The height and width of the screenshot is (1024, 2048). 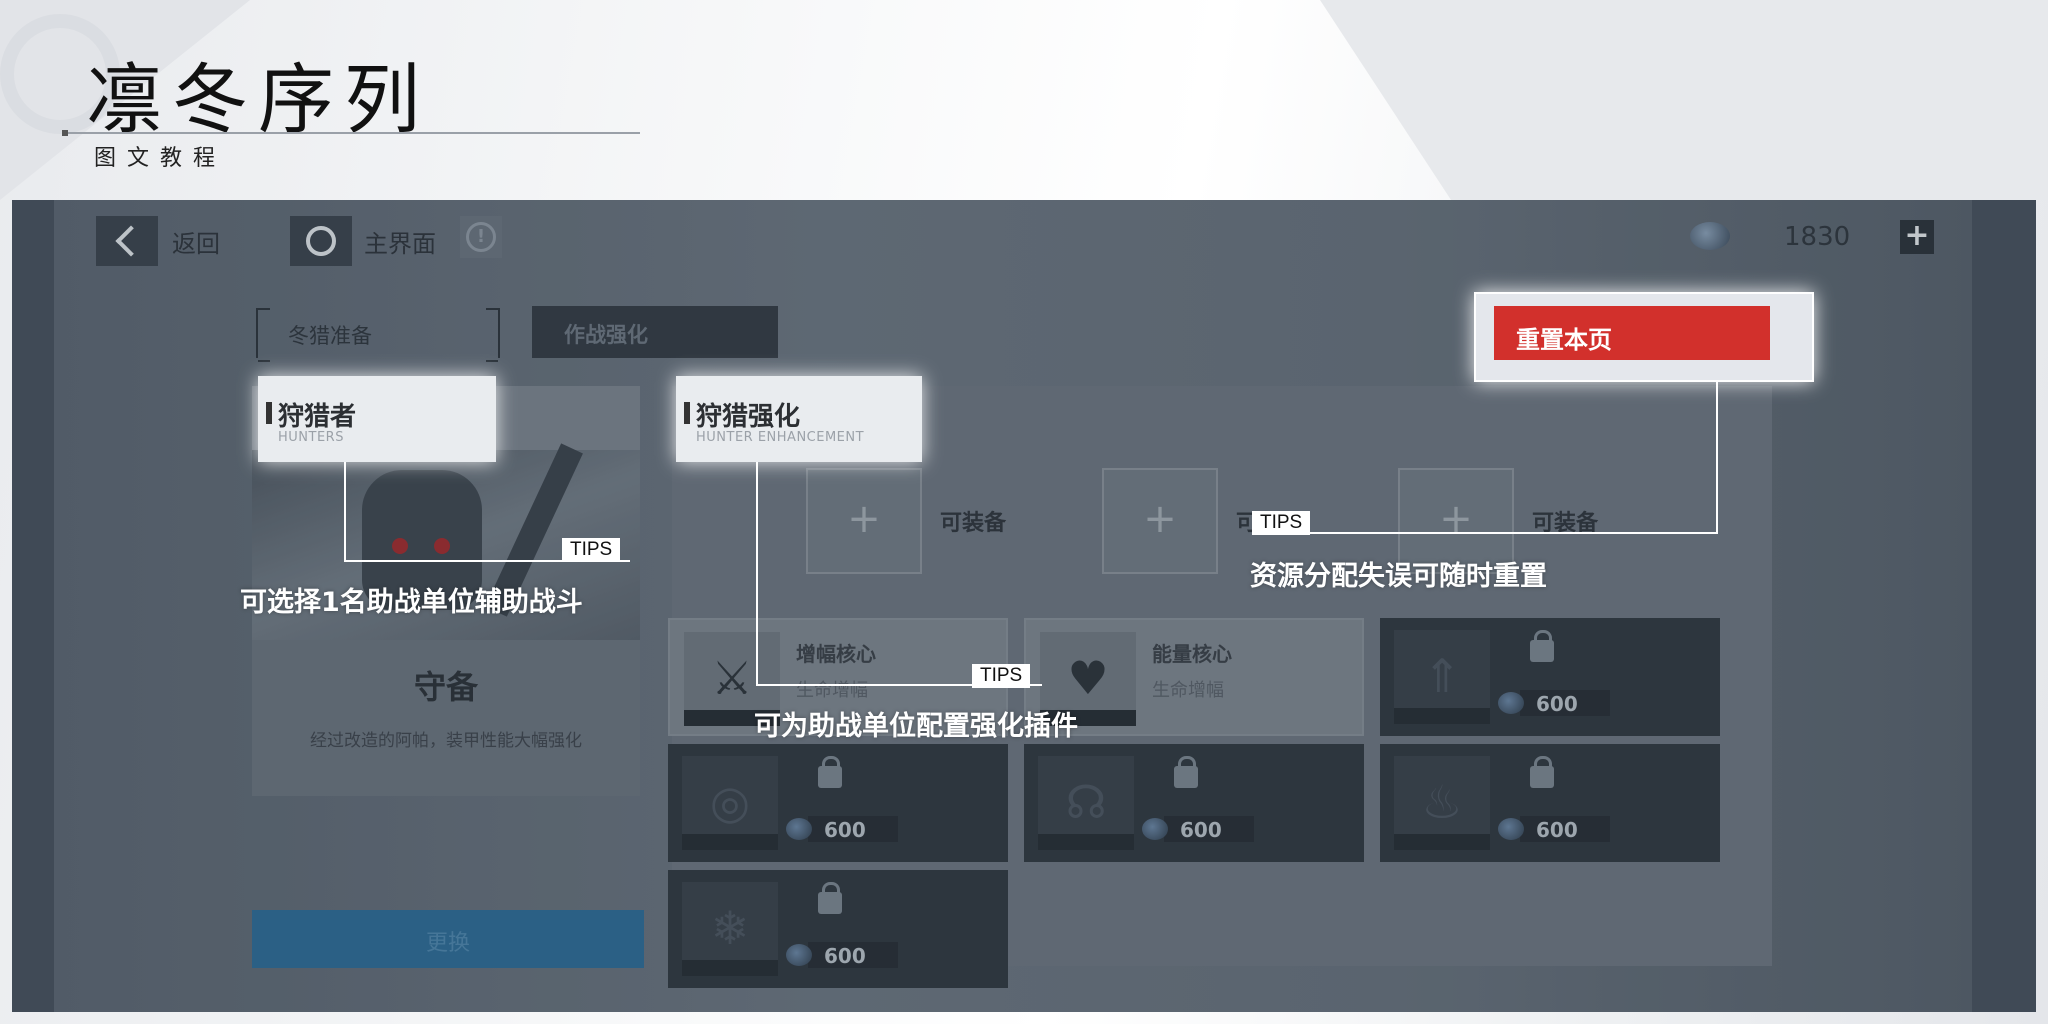 I want to click on hunters-title: 狩猎者, so click(x=317, y=417).